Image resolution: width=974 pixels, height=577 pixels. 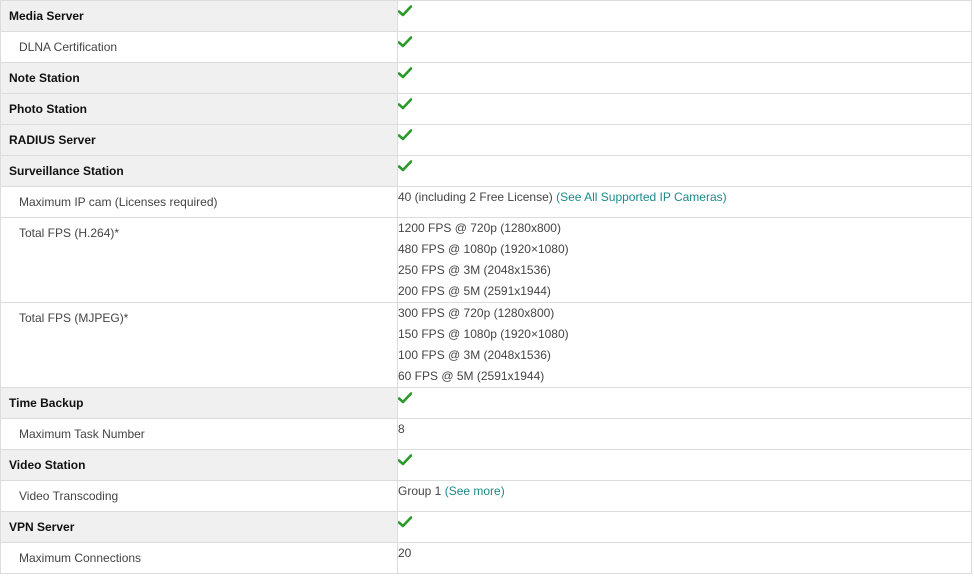 I want to click on row-value-text: Group 1, so click(x=421, y=491).